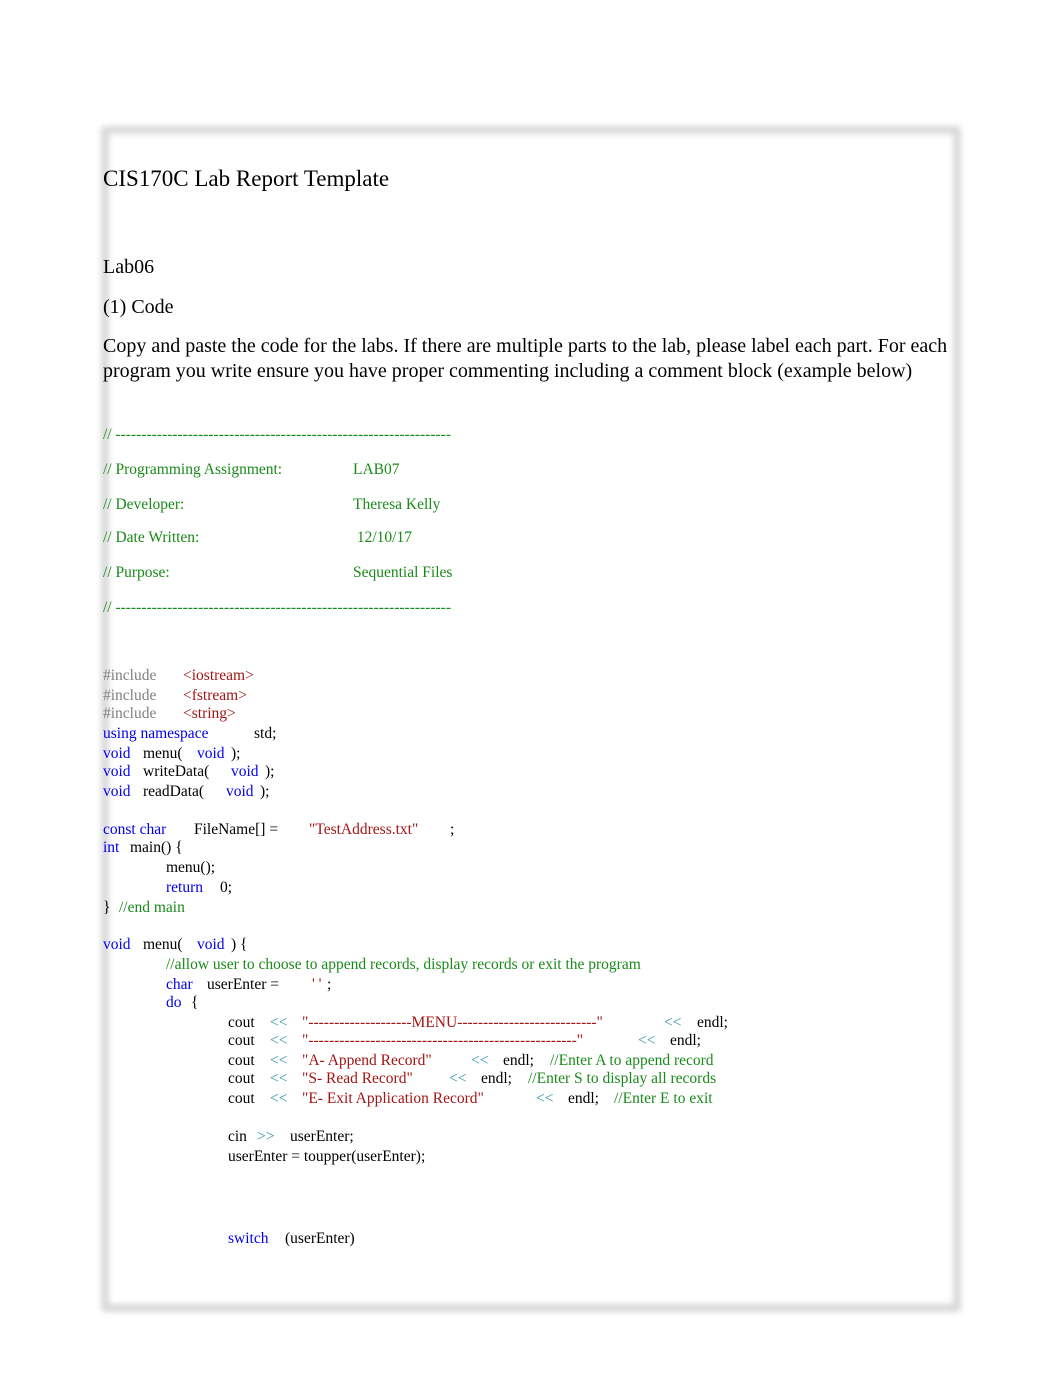 The width and height of the screenshot is (1062, 1377). What do you see at coordinates (185, 887) in the screenshot?
I see `return-keyword: return` at bounding box center [185, 887].